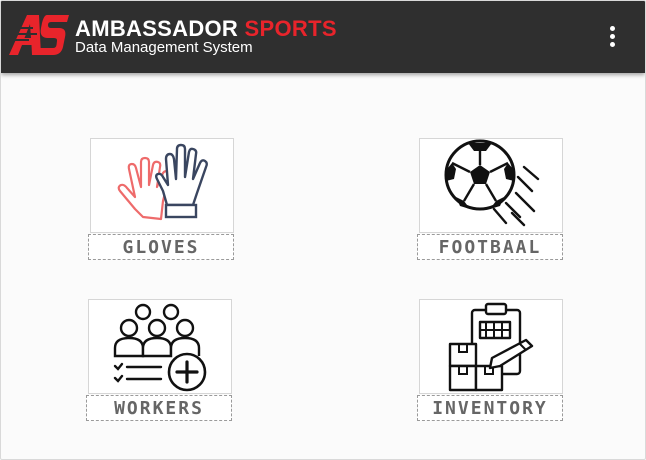 The height and width of the screenshot is (460, 646). I want to click on tile-football-image, so click(491, 185).